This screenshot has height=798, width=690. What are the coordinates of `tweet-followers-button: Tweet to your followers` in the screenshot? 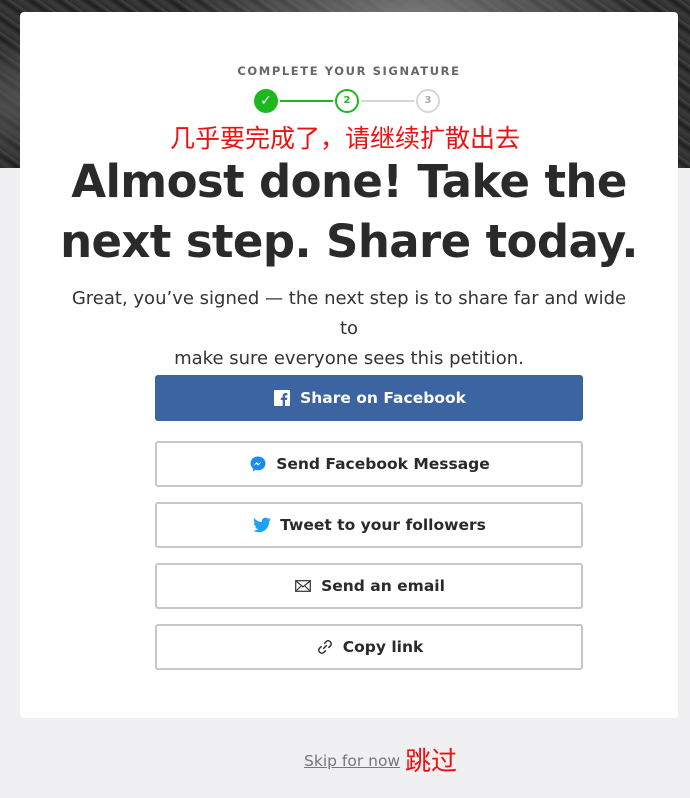 It's located at (369, 525).